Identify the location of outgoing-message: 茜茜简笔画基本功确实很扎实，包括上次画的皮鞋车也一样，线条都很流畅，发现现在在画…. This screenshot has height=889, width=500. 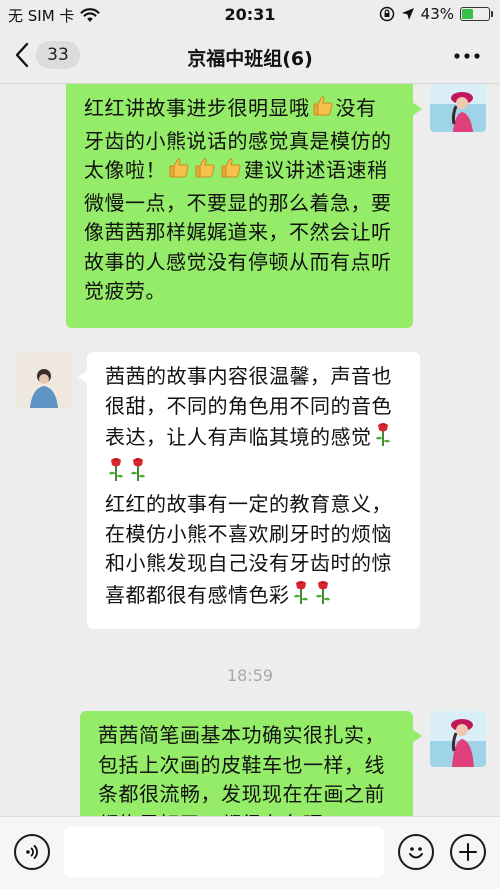
(251, 763).